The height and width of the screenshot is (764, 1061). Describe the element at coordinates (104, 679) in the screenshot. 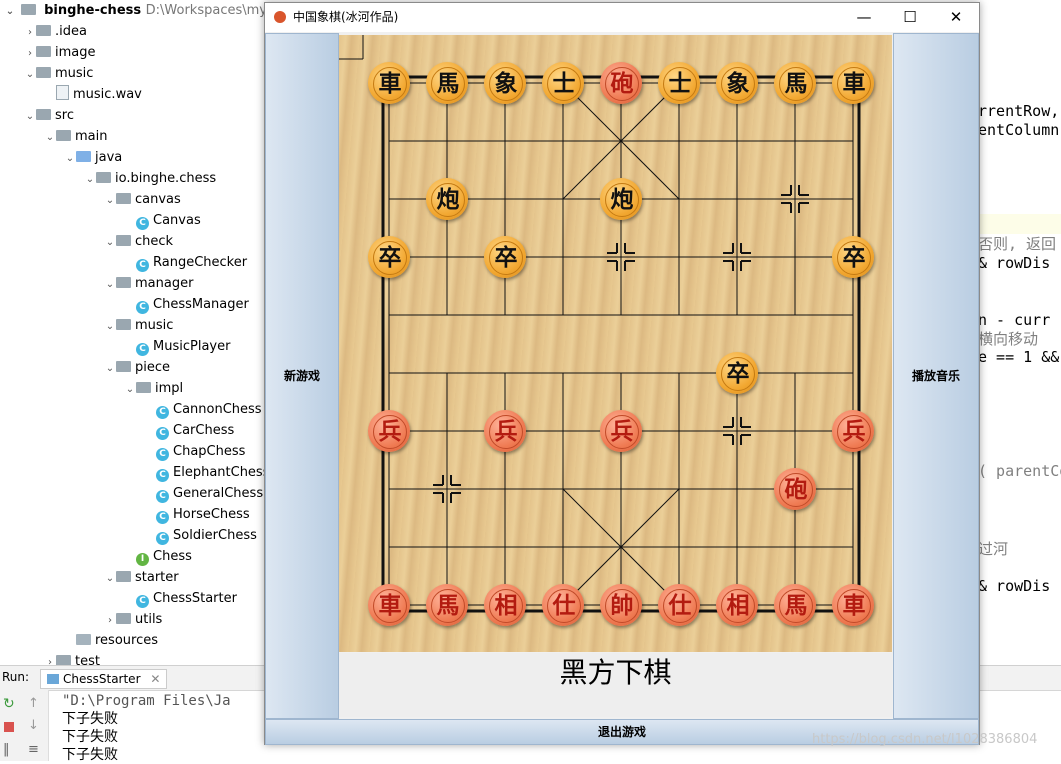

I see `run-tab: ChessStarter ✕` at that location.